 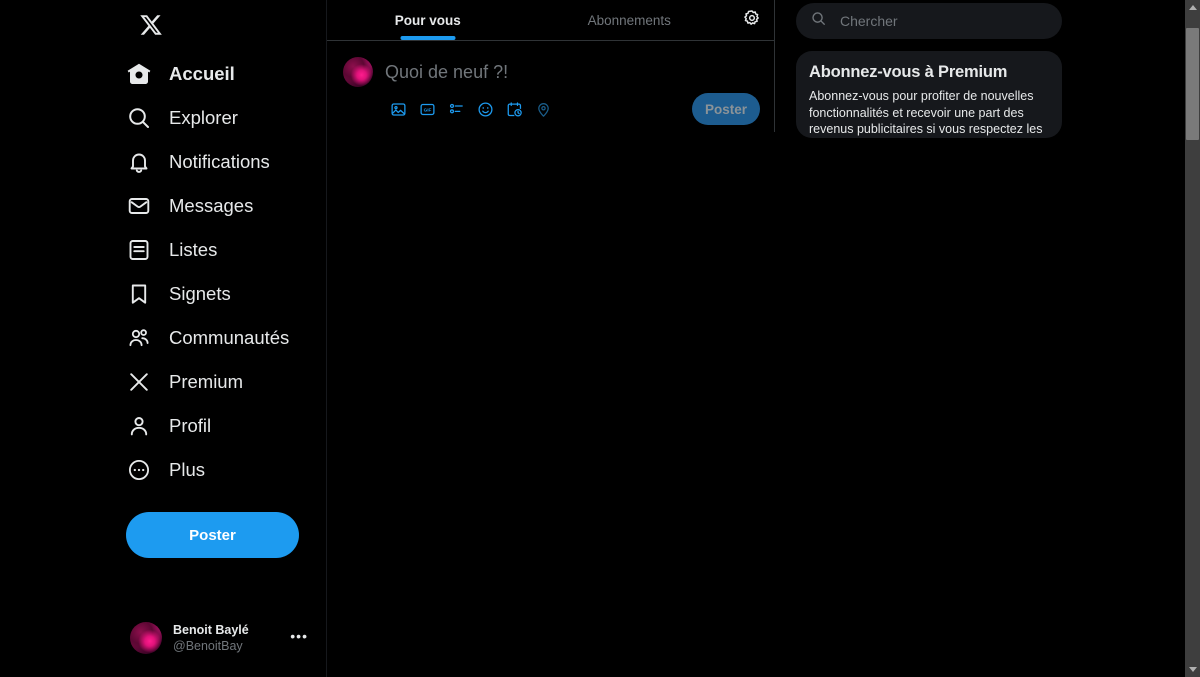 What do you see at coordinates (212, 535) in the screenshot?
I see `post-button-sidebar: Poster` at bounding box center [212, 535].